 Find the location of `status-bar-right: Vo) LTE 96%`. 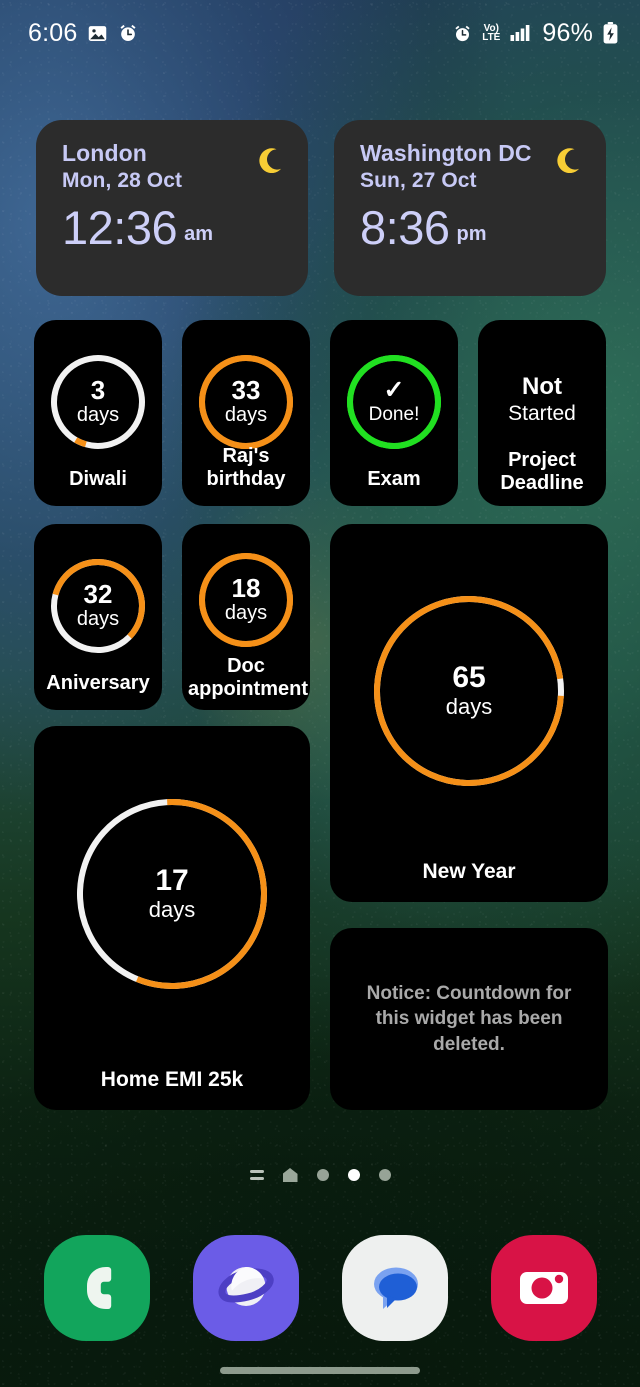

status-bar-right: Vo) LTE 96% is located at coordinates (535, 33).